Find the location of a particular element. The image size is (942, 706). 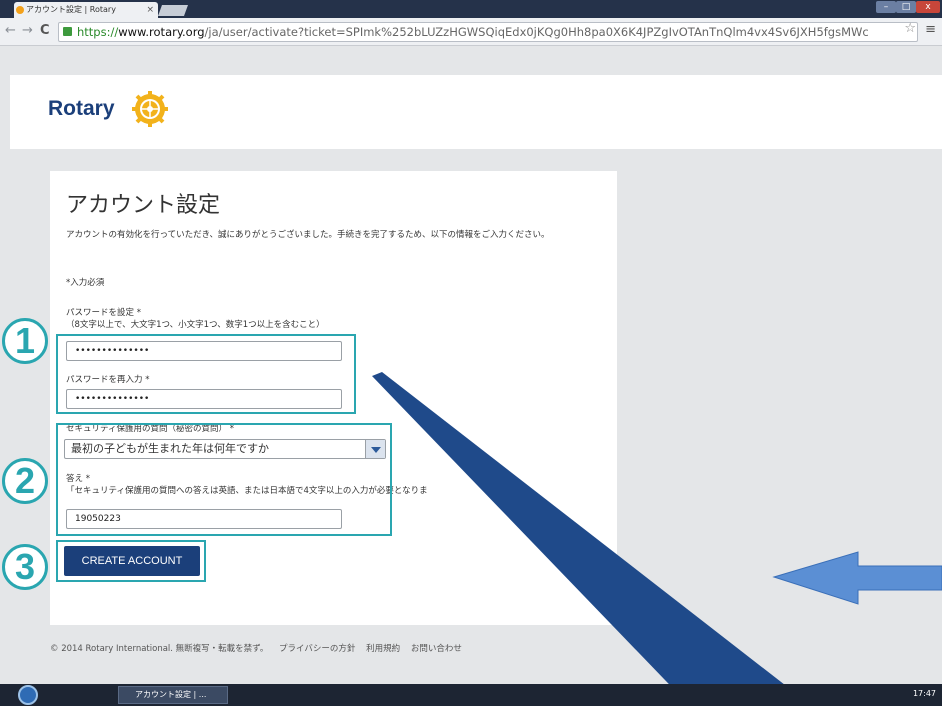

windows-taskbar: アカウント設定 | ... 17:47 is located at coordinates (471, 695).